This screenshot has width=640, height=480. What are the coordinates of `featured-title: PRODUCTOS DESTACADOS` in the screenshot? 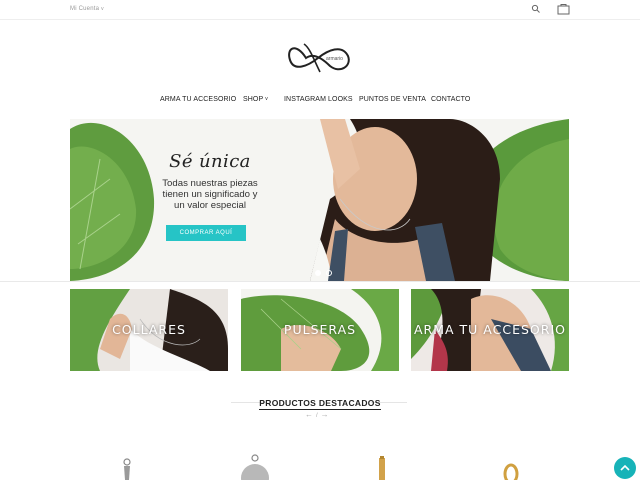 It's located at (320, 404).